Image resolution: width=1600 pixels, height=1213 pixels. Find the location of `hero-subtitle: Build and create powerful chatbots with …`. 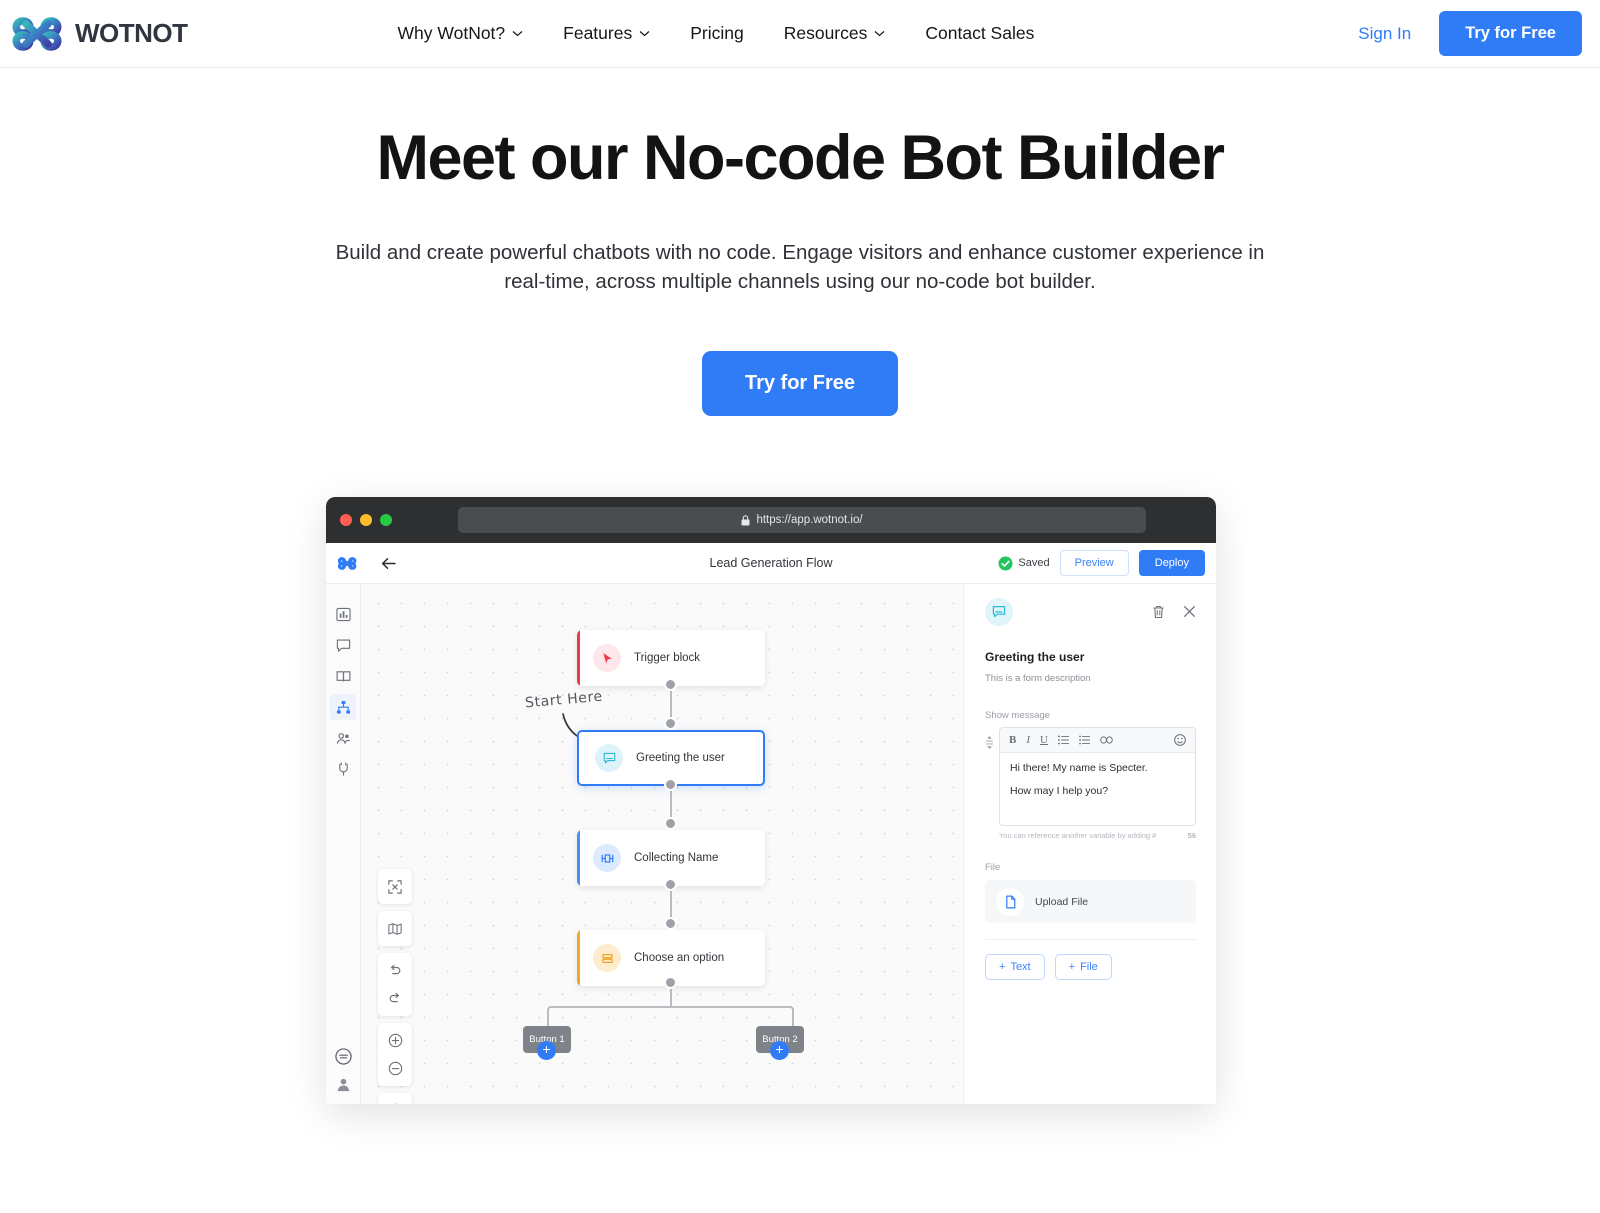

hero-subtitle: Build and create powerful chatbots with … is located at coordinates (800, 267).